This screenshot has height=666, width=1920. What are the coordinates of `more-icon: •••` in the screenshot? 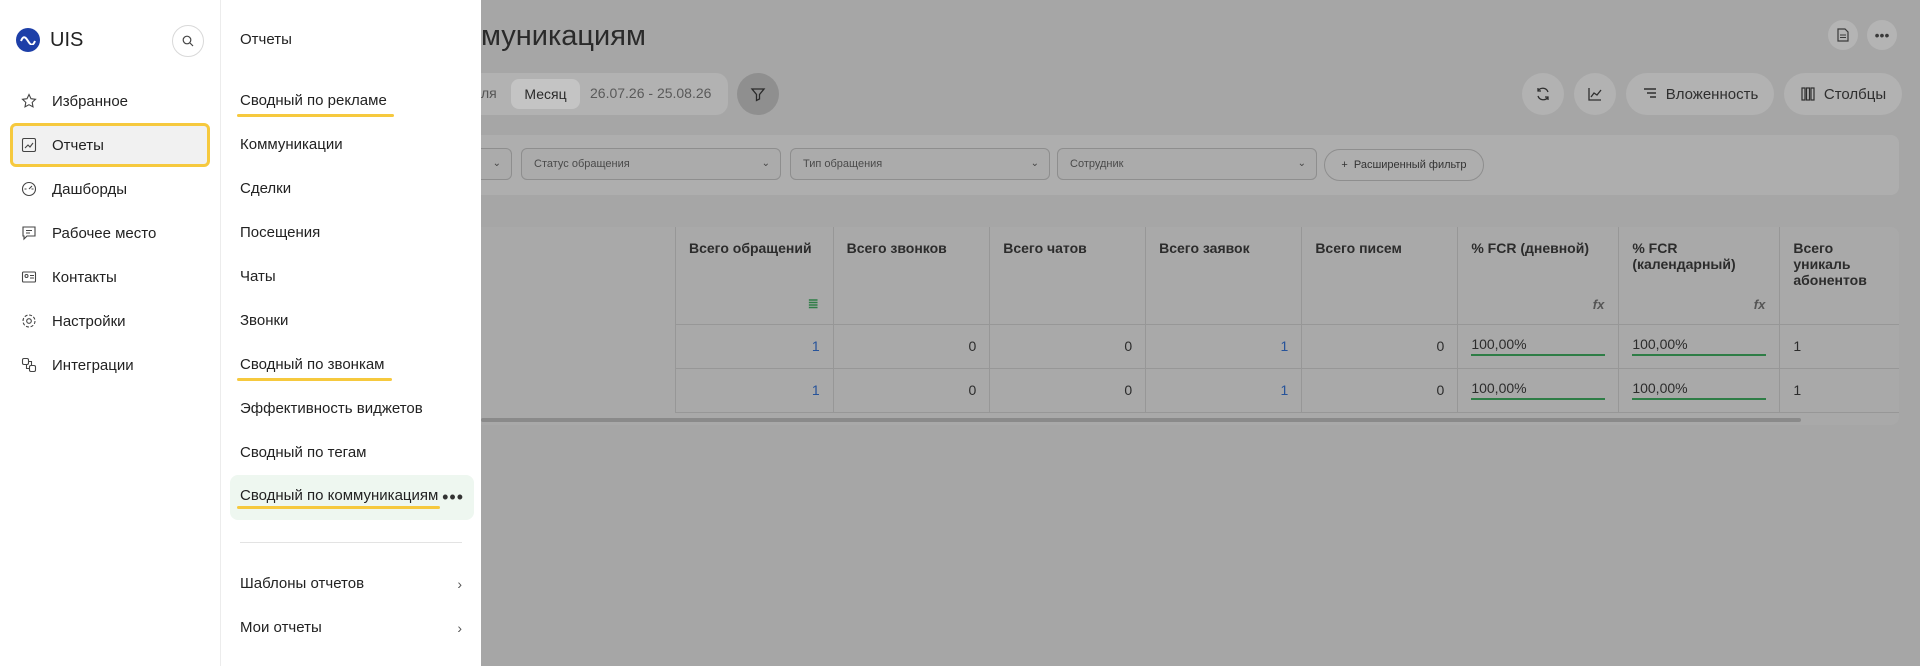 It's located at (453, 497).